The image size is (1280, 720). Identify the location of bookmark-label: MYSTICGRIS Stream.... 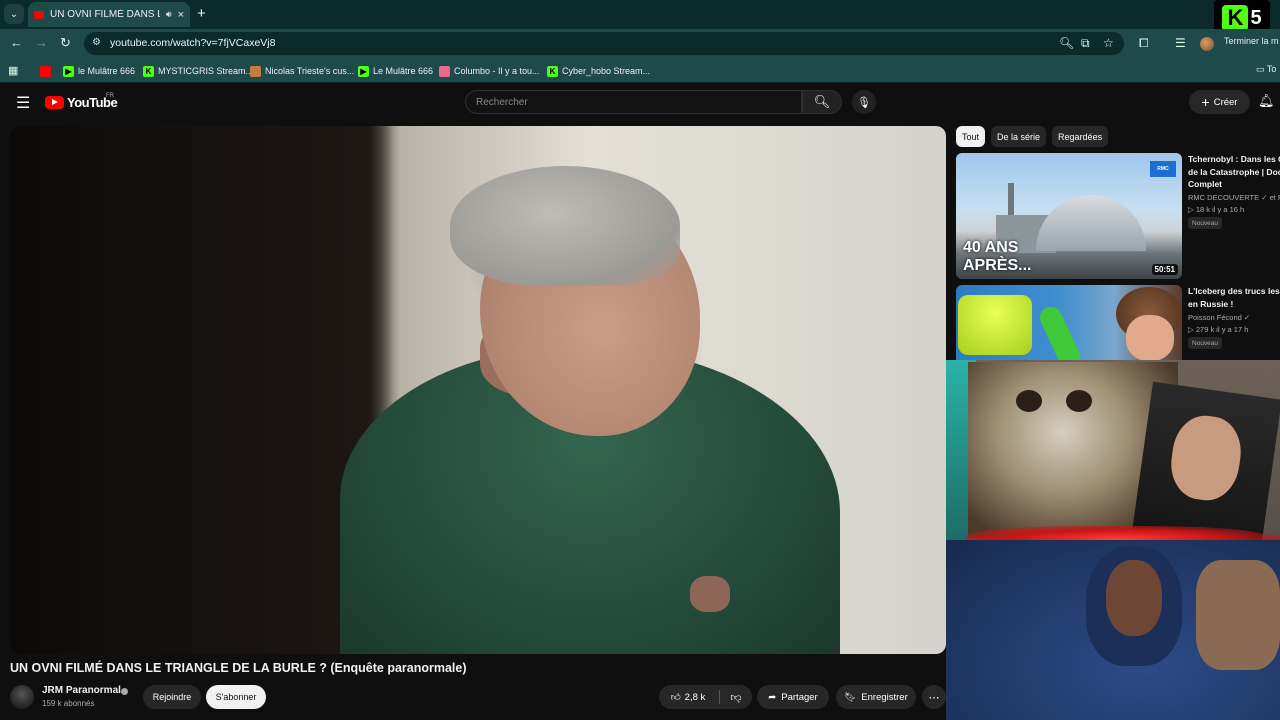
(206, 71).